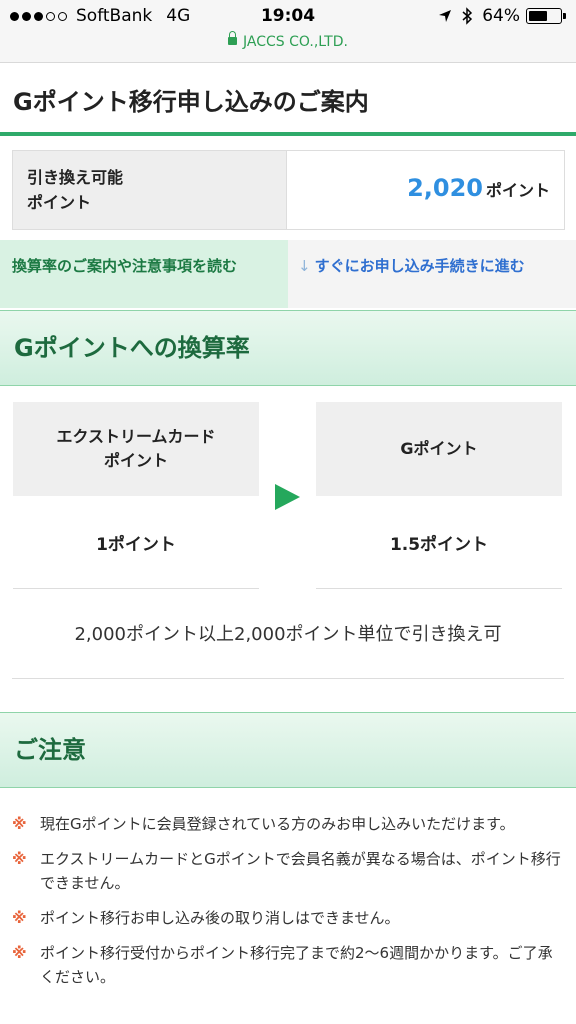 This screenshot has height=1024, width=576. I want to click on site-domain: JACCS CO.,LTD., so click(295, 42).